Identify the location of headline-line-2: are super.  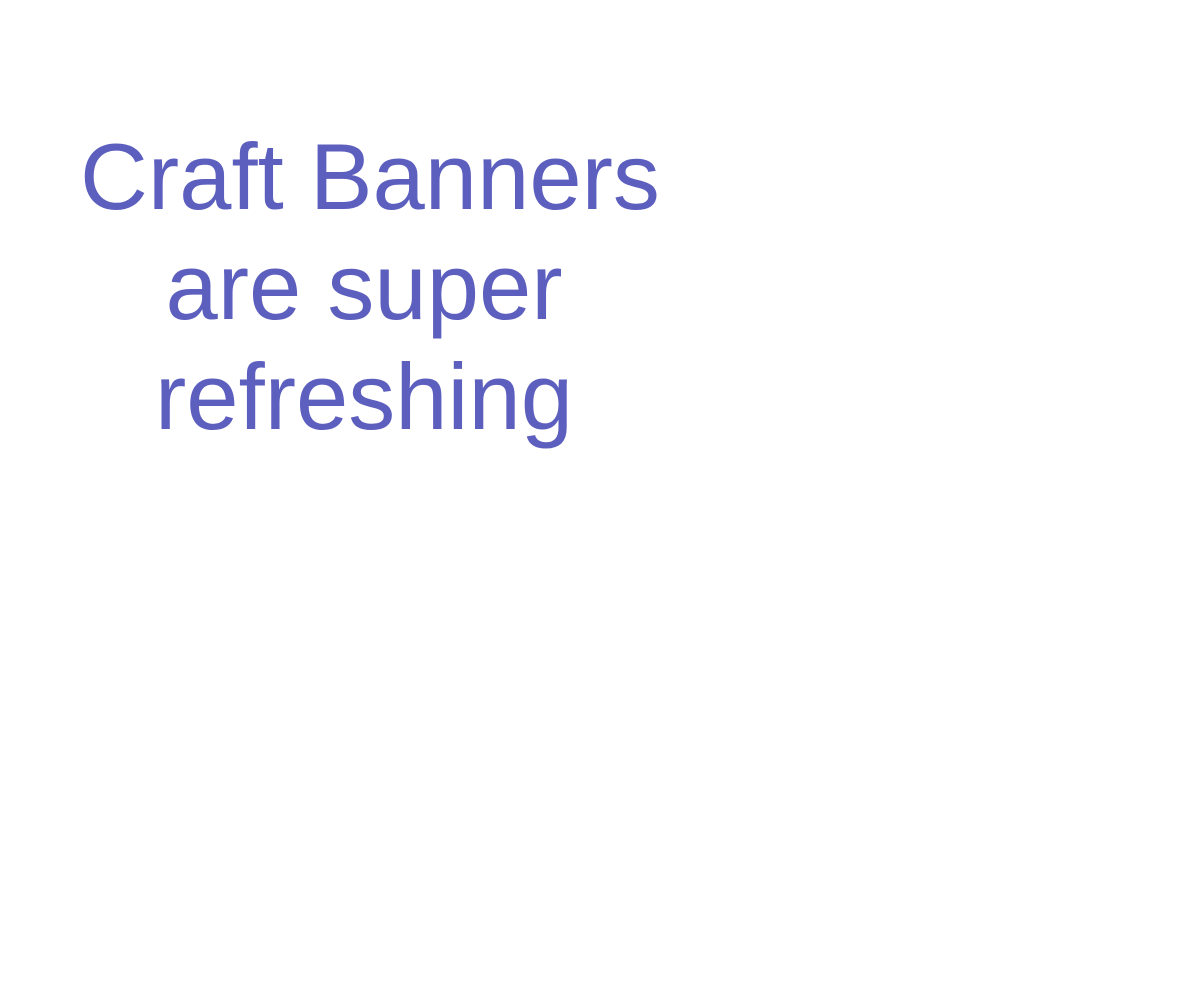
(364, 286).